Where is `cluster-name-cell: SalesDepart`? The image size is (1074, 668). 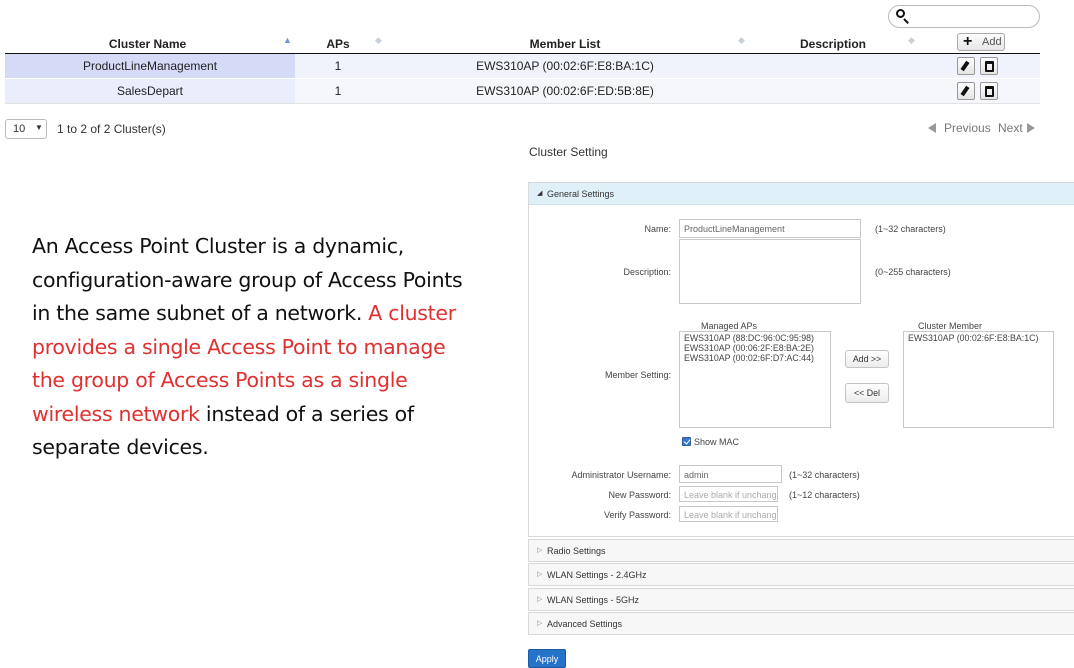 cluster-name-cell: SalesDepart is located at coordinates (150, 91).